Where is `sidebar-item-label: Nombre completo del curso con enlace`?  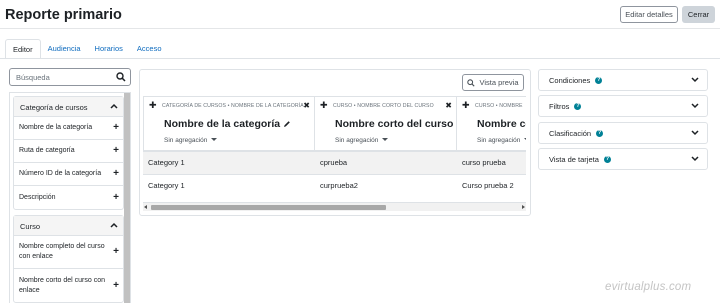 sidebar-item-label: Nombre completo del curso con enlace is located at coordinates (62, 251).